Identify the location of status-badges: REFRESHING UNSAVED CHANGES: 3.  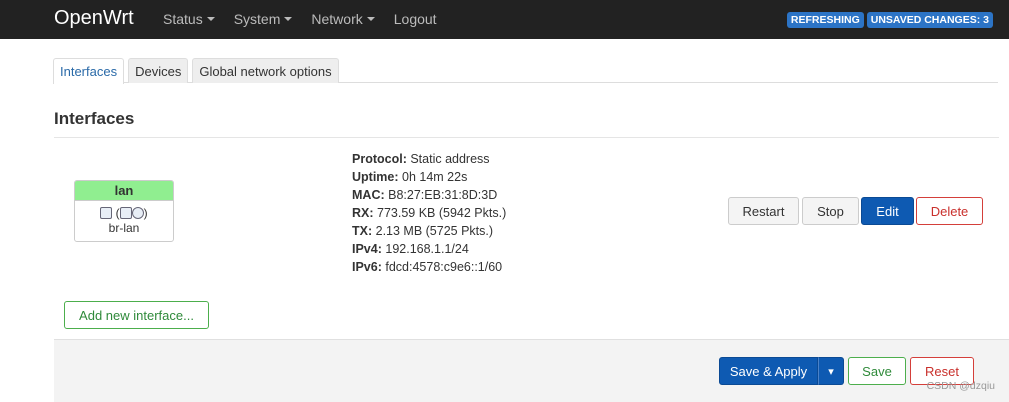
(889, 20).